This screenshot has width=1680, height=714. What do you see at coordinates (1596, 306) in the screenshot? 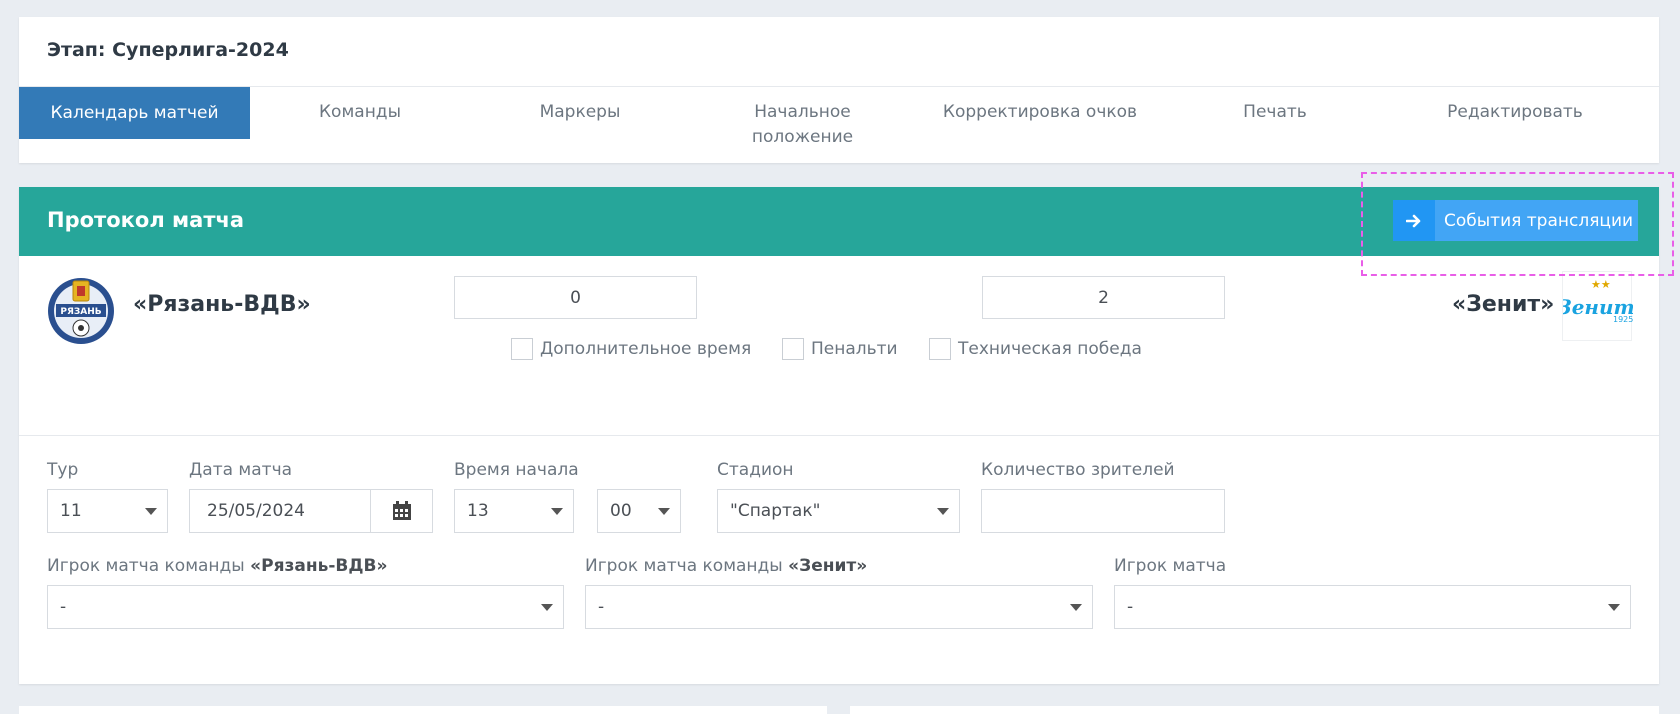
I see `away-team-logo: ★★ Зенит 1925` at bounding box center [1596, 306].